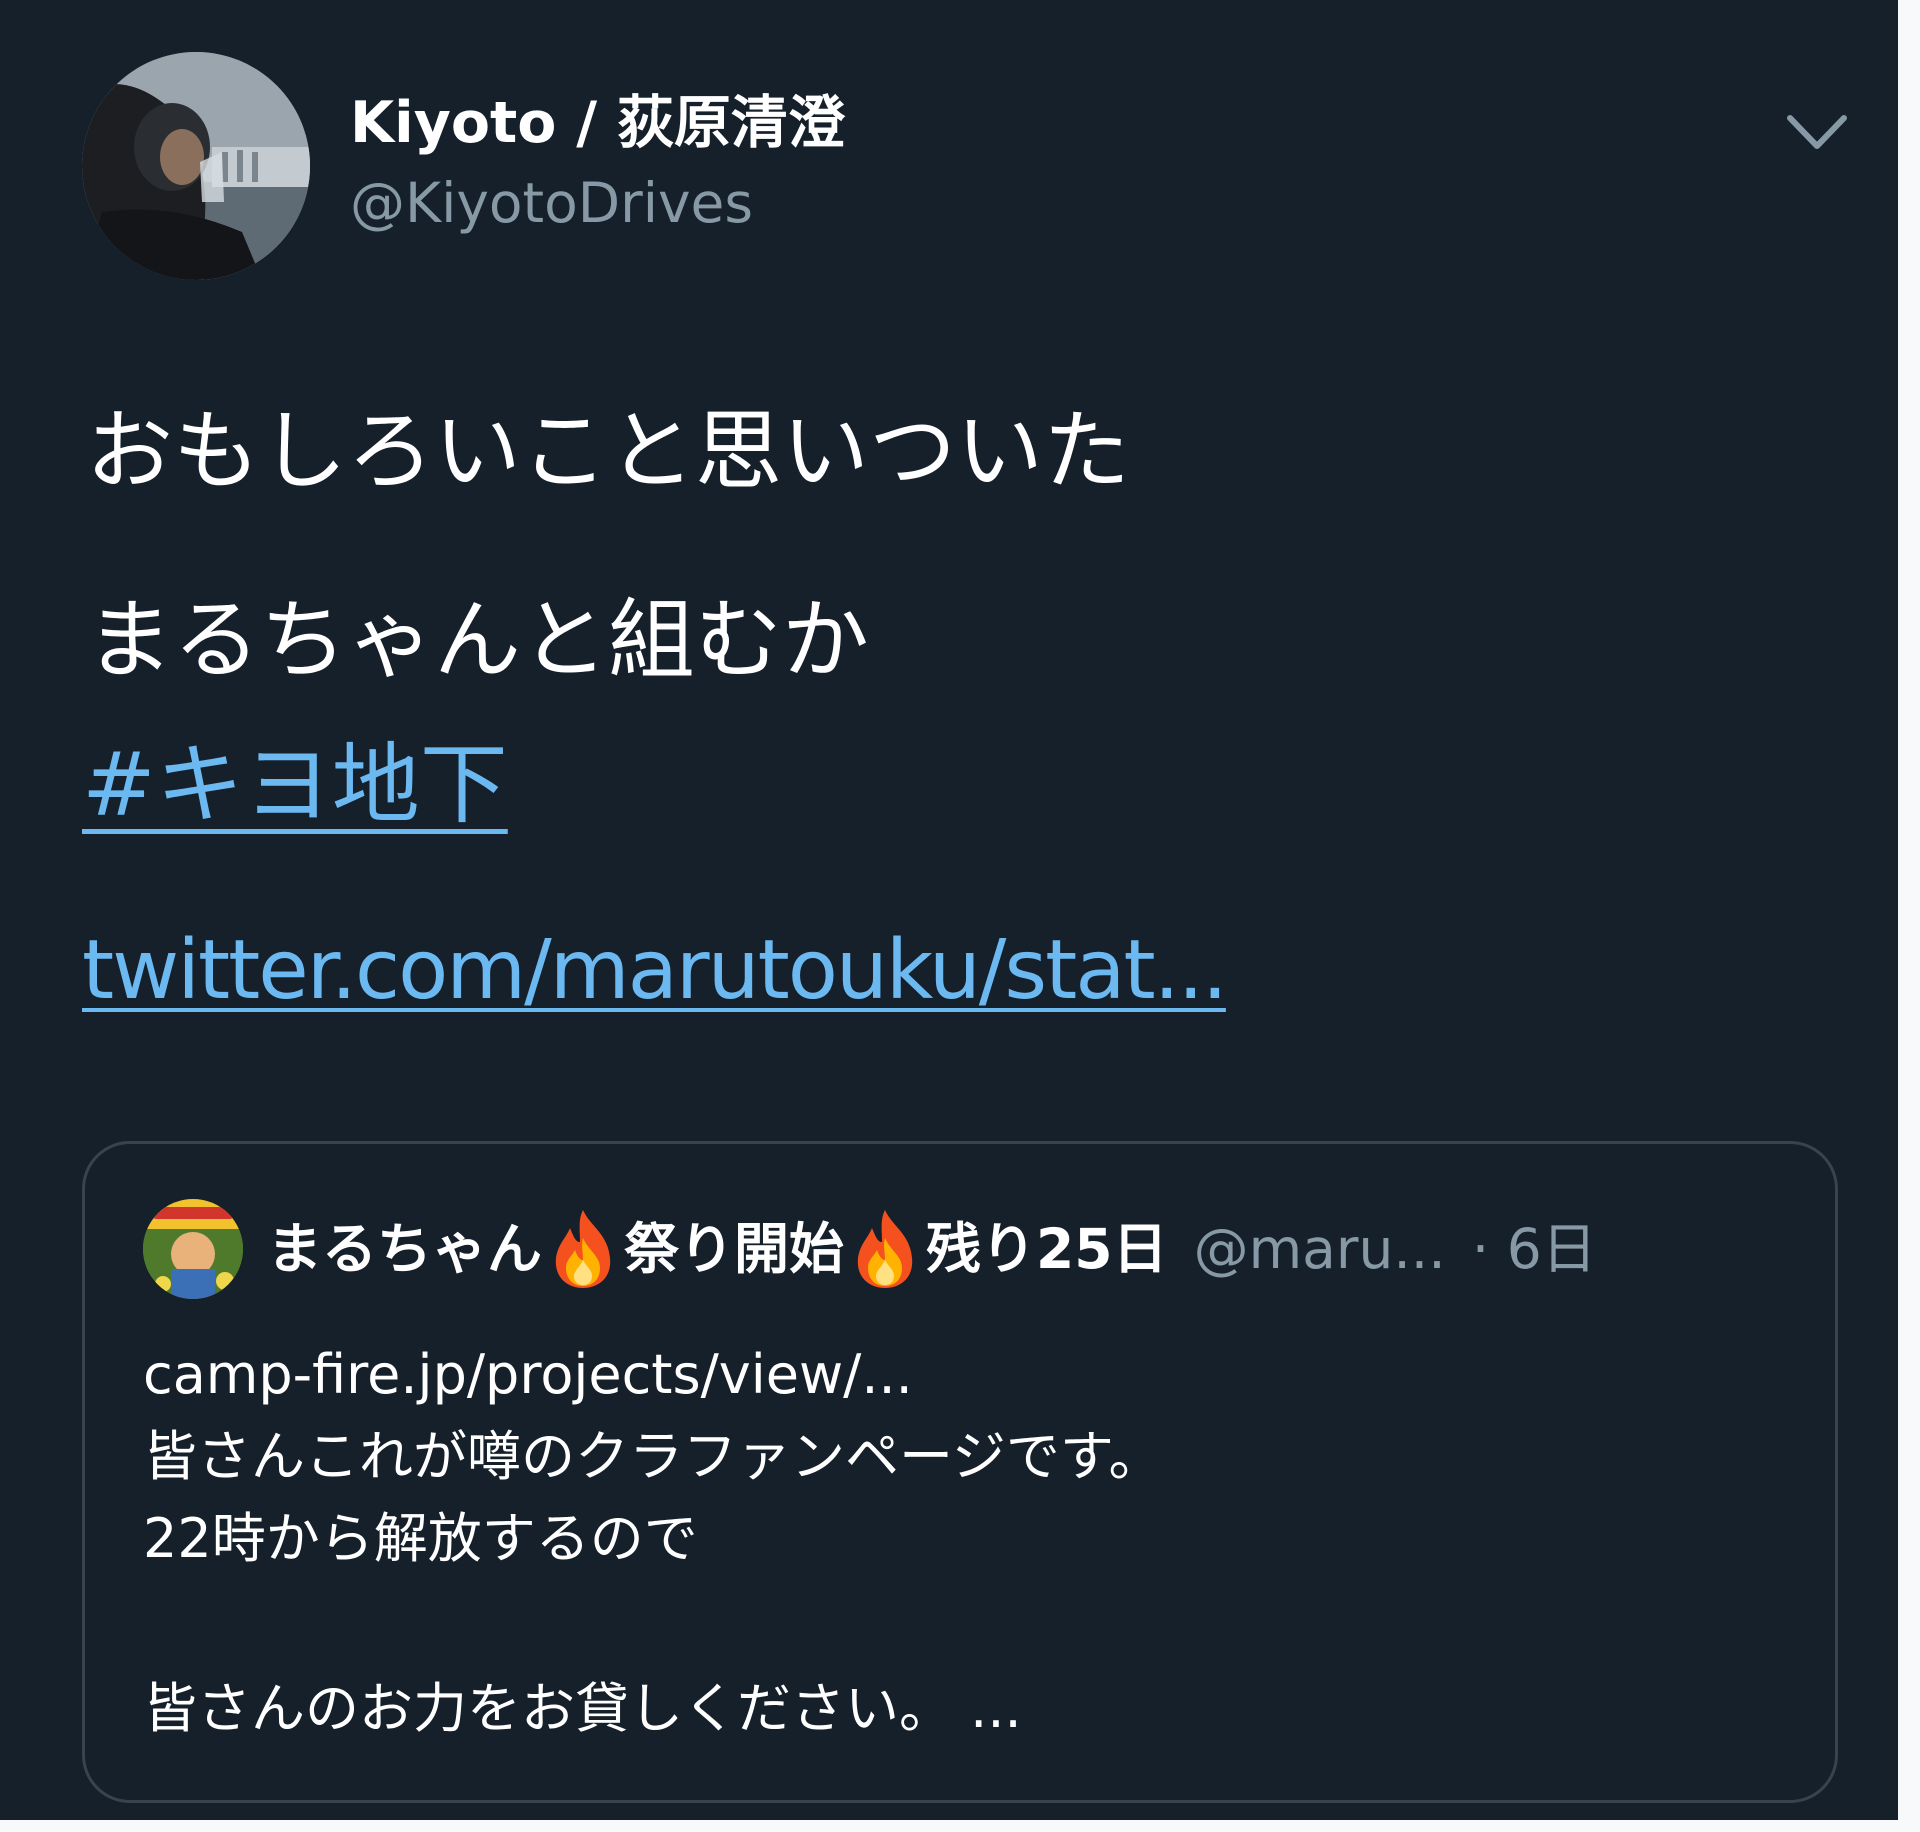 This screenshot has width=1920, height=1832. What do you see at coordinates (1817, 132) in the screenshot?
I see `chevron-down-icon` at bounding box center [1817, 132].